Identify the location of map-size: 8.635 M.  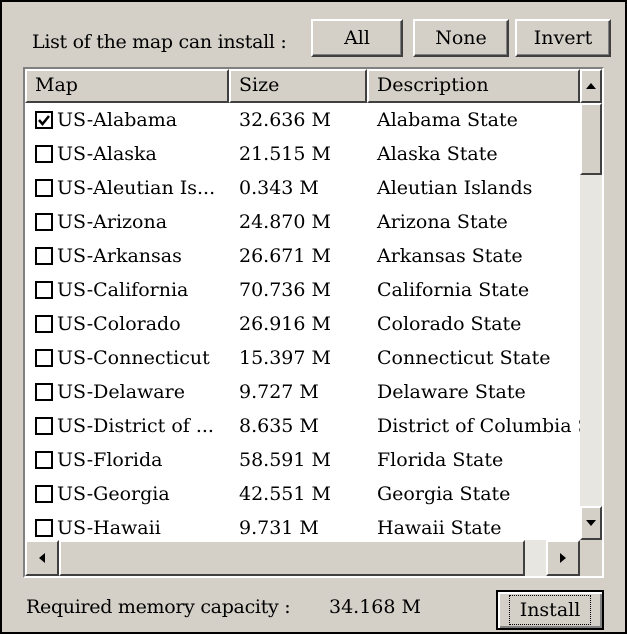
(279, 426).